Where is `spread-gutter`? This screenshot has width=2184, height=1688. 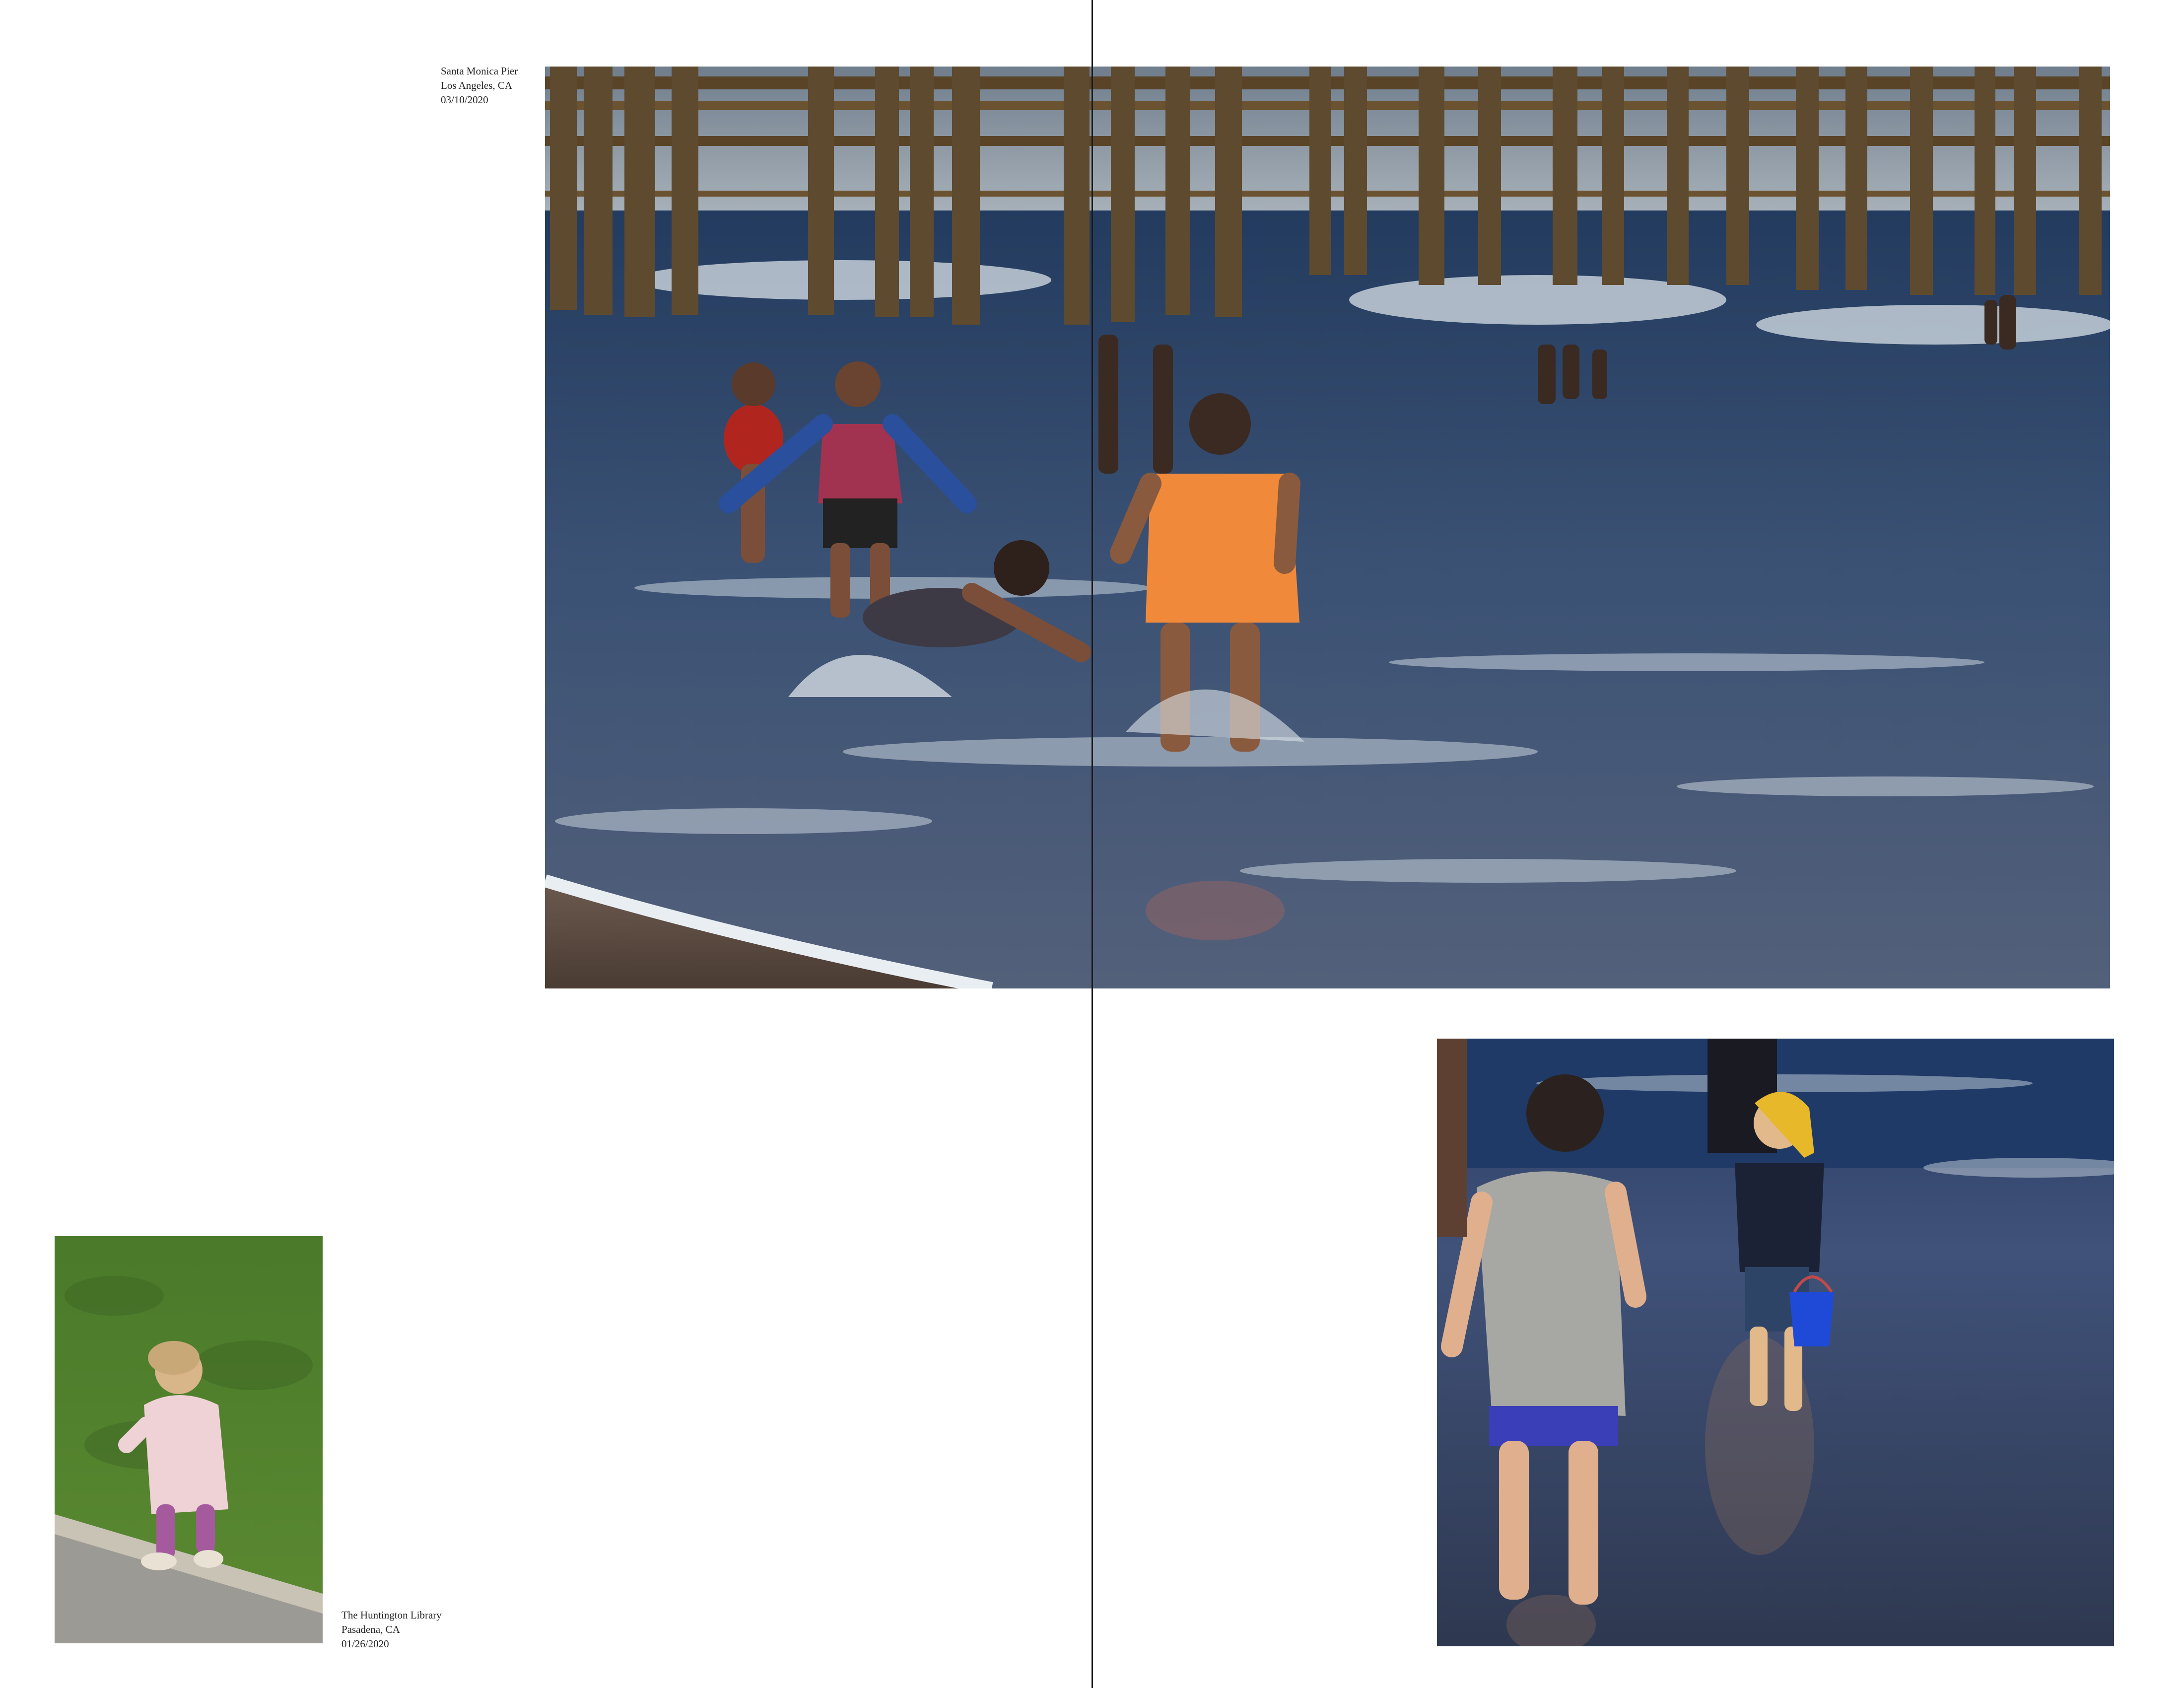
spread-gutter is located at coordinates (1092, 844).